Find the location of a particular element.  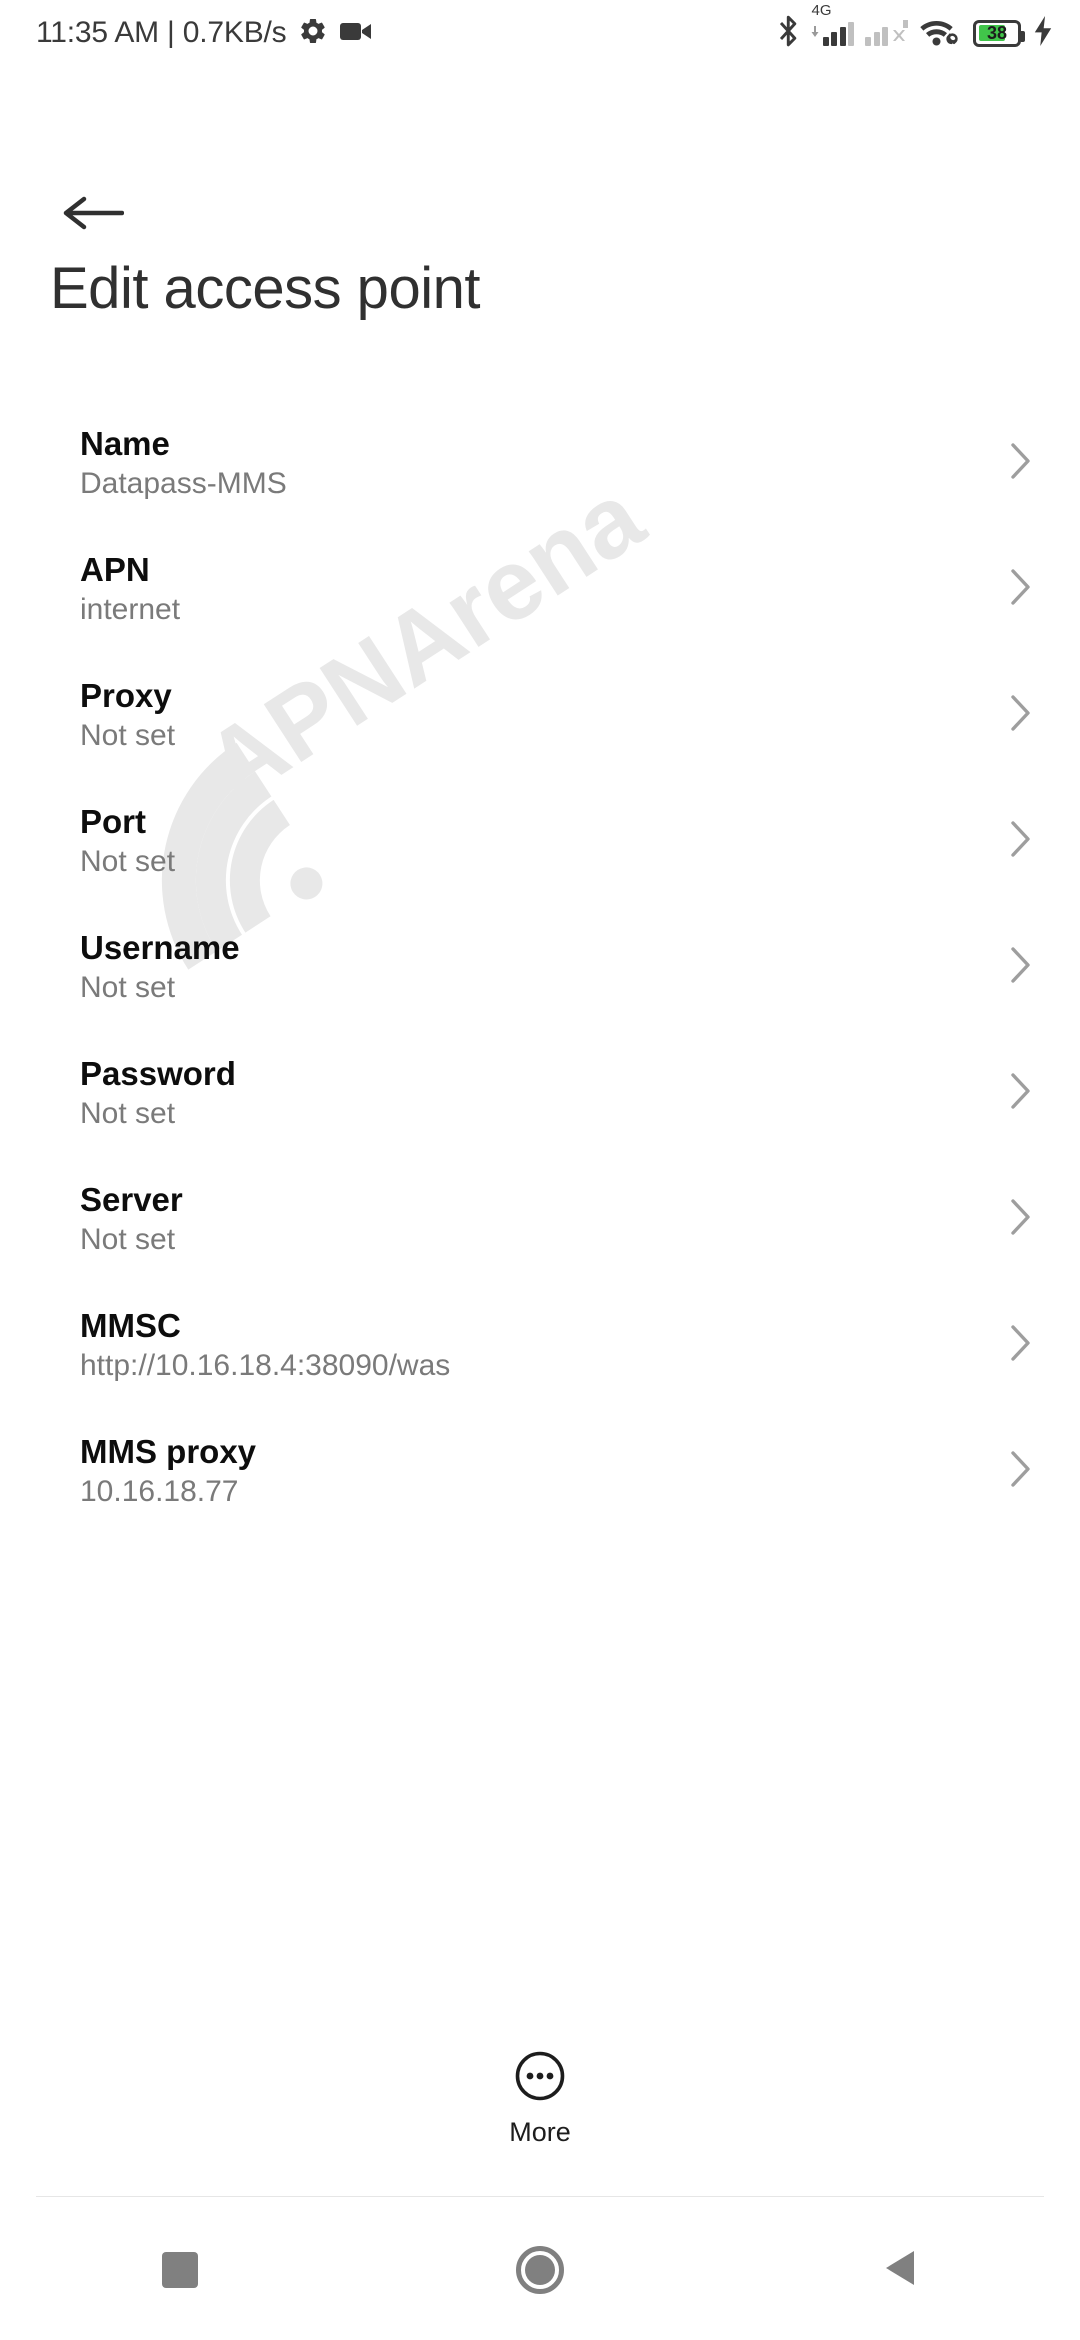

battery-icon: 38 is located at coordinates (999, 33).